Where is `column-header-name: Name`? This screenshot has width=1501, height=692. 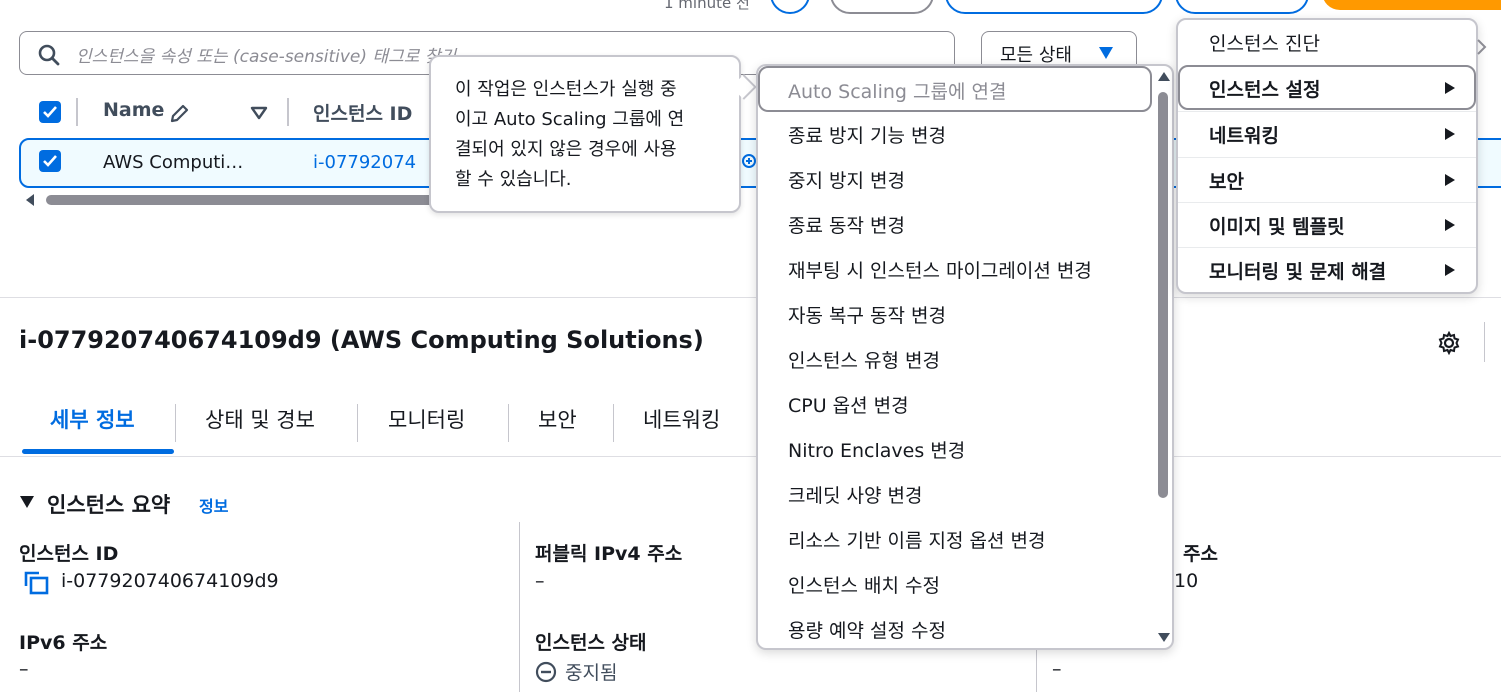 column-header-name: Name is located at coordinates (133, 110).